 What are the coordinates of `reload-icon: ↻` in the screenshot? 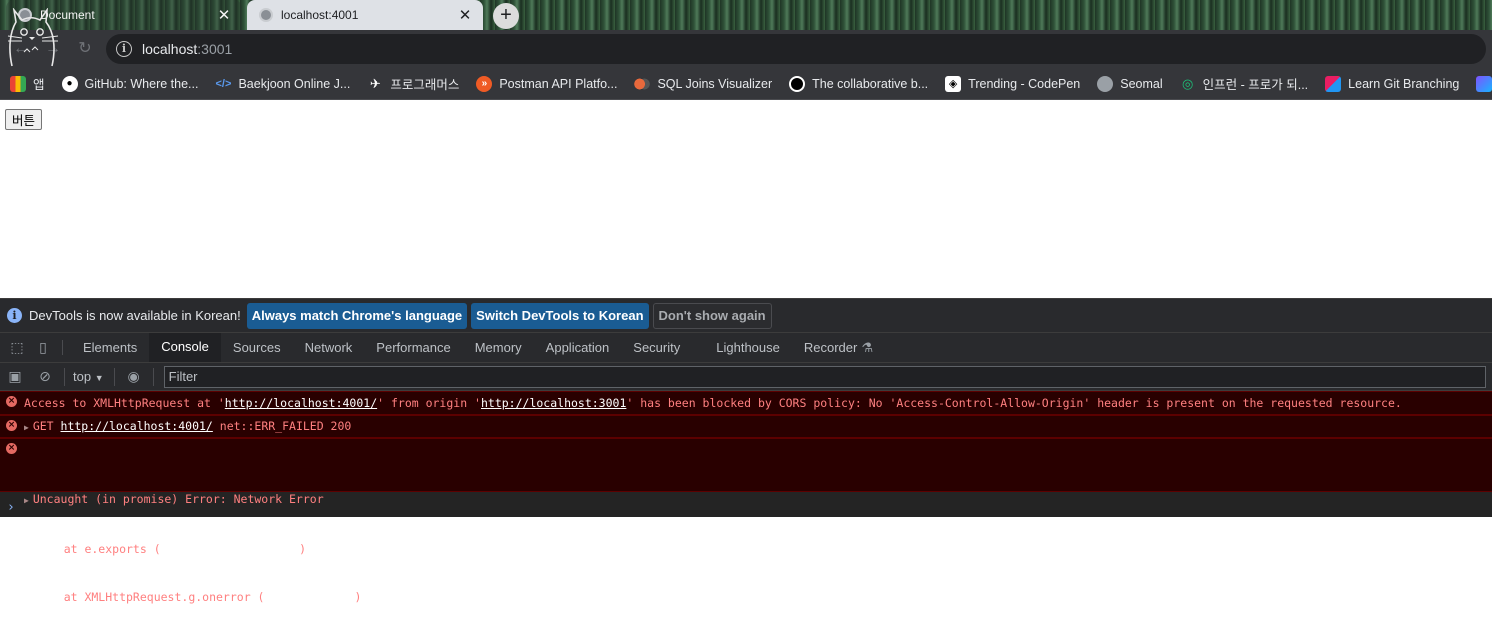 It's located at (85, 49).